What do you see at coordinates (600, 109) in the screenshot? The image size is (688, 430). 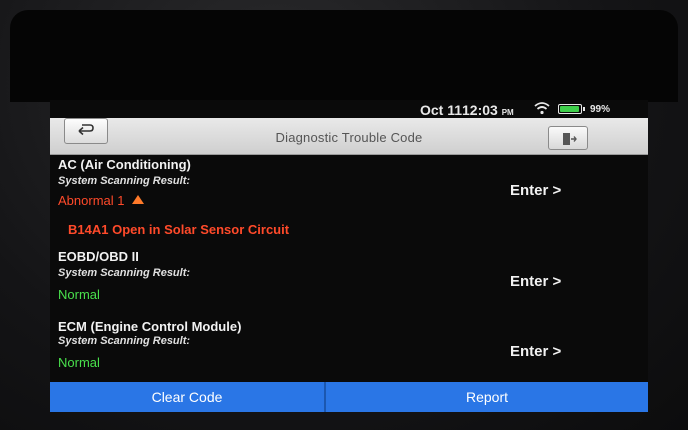 I see `battery-percent: 99%` at bounding box center [600, 109].